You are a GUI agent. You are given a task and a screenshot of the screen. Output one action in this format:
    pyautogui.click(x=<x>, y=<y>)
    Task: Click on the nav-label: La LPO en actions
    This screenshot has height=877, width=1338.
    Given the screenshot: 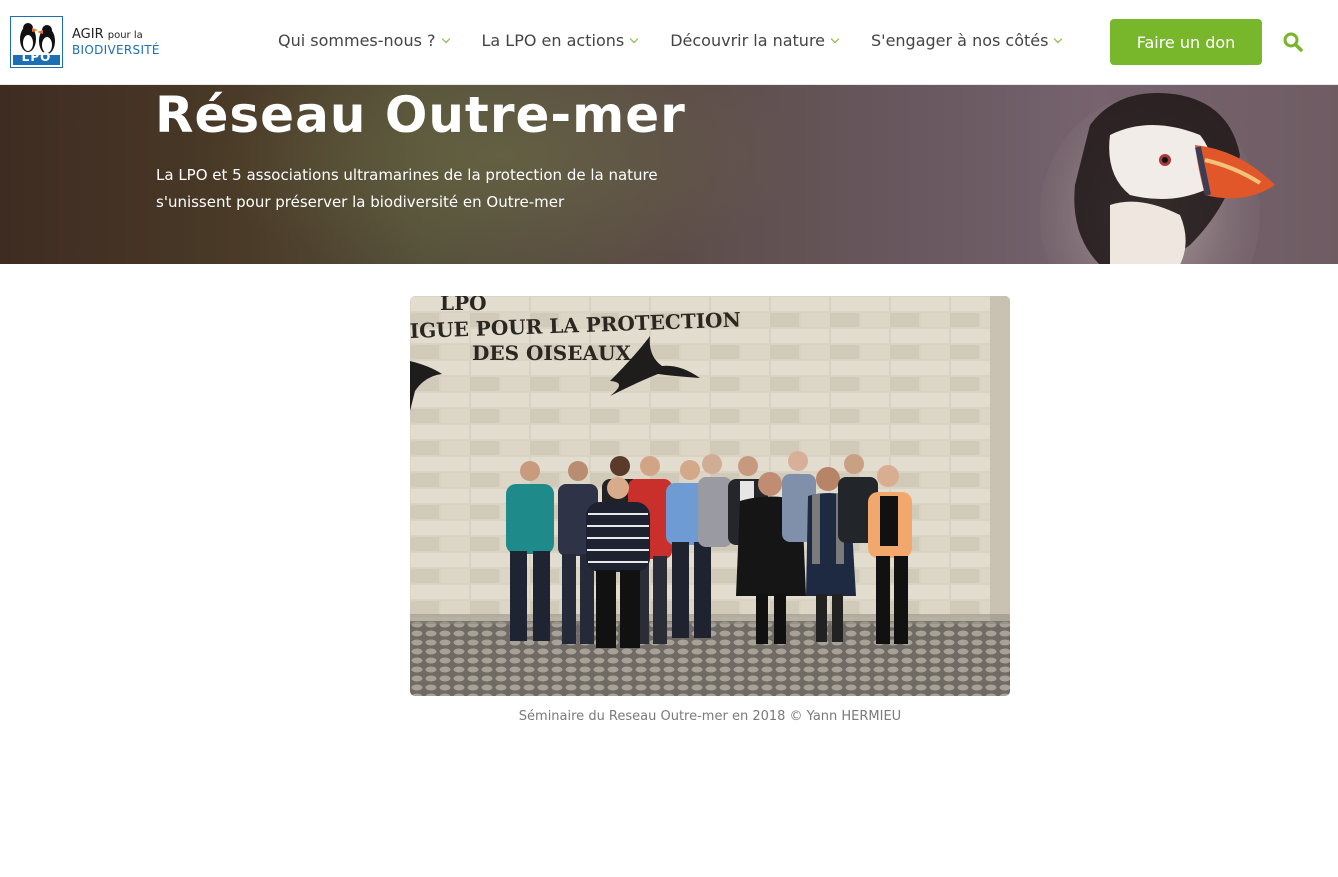 What is the action you would take?
    pyautogui.click(x=553, y=40)
    